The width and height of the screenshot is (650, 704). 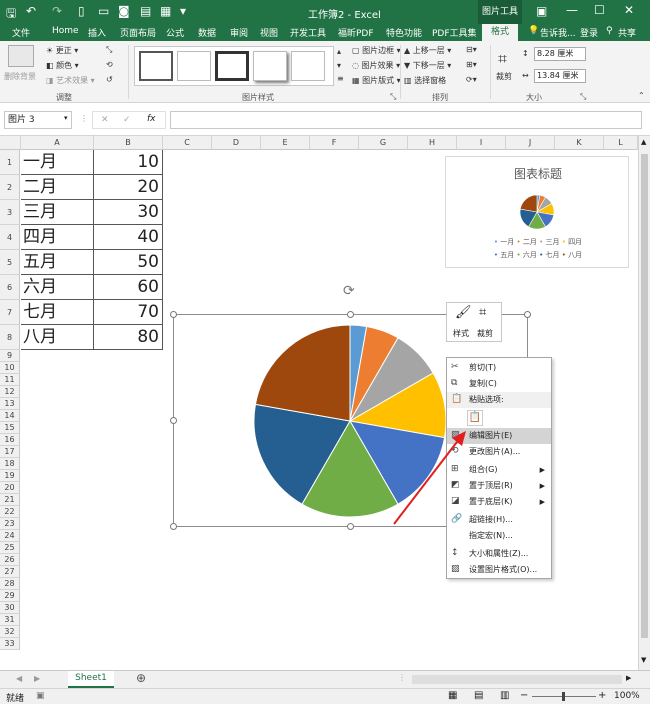 I want to click on row-header: 2, so click(x=10, y=187).